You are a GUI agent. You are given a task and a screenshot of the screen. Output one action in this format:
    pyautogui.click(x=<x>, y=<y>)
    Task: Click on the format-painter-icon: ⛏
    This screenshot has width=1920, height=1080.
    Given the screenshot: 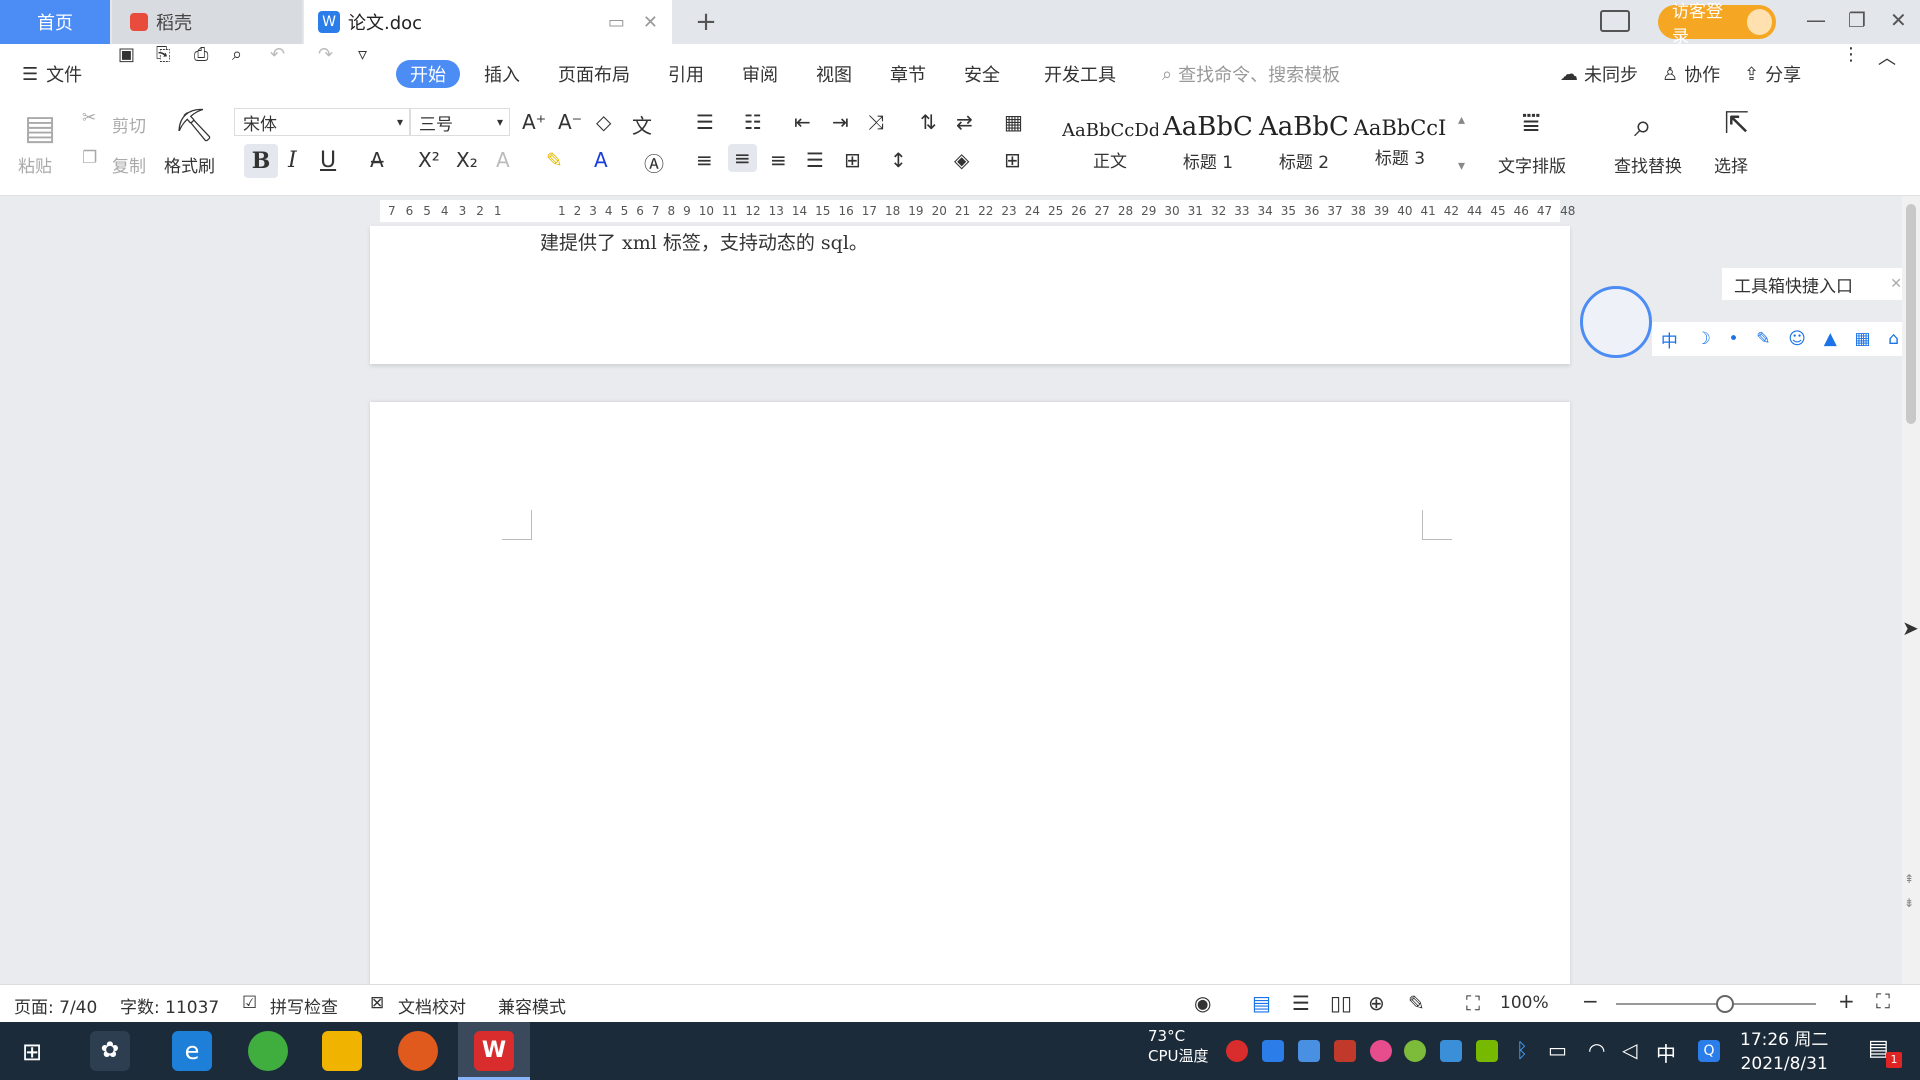 What is the action you would take?
    pyautogui.click(x=194, y=125)
    